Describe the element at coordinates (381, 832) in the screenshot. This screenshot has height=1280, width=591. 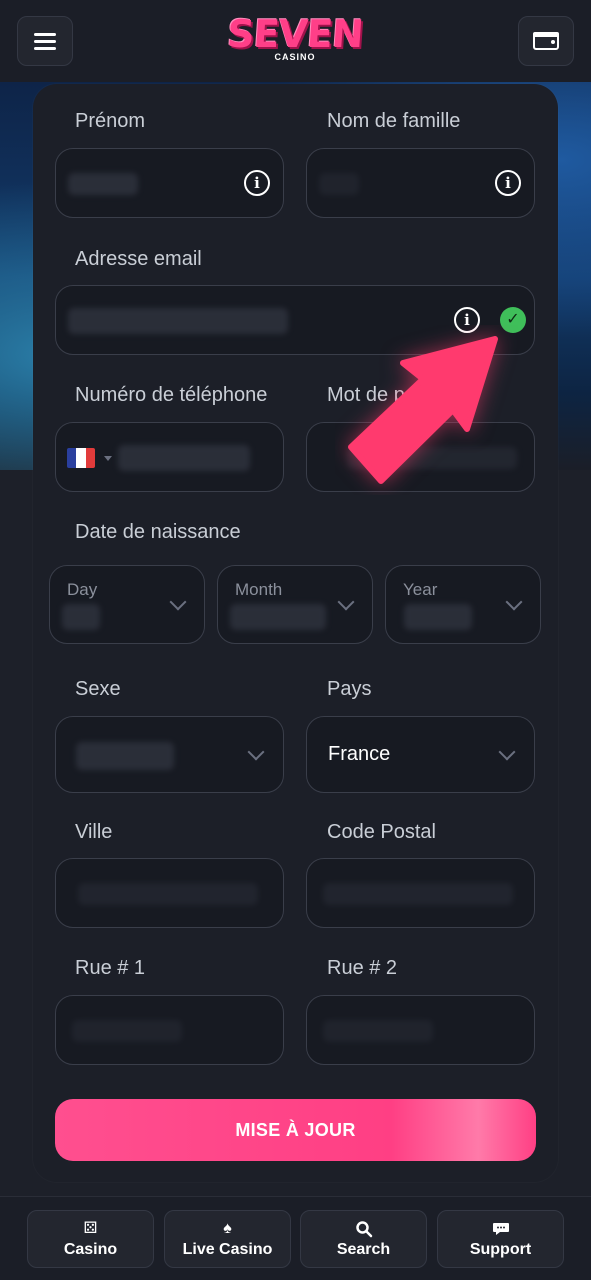
I see `postal-code-label: Code Postal` at that location.